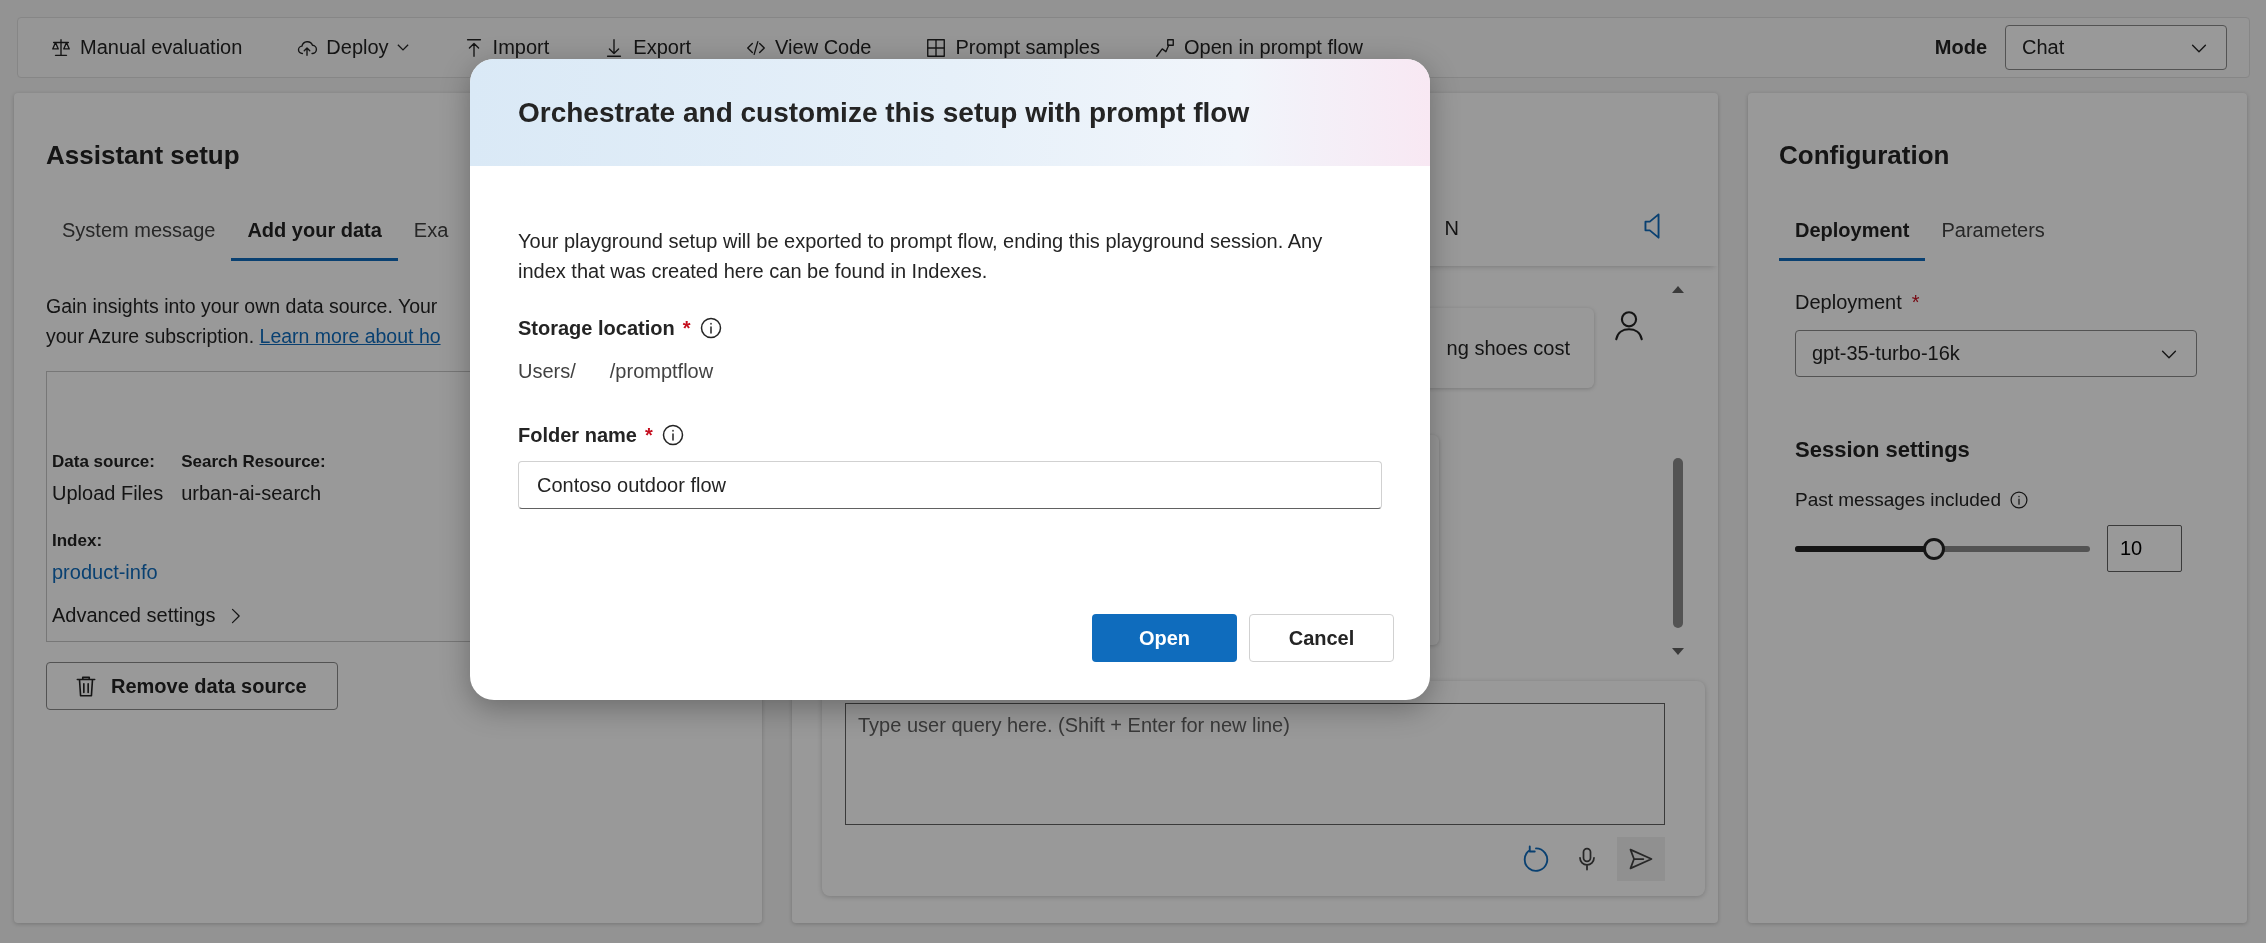  What do you see at coordinates (936, 47) in the screenshot?
I see `grid-icon` at bounding box center [936, 47].